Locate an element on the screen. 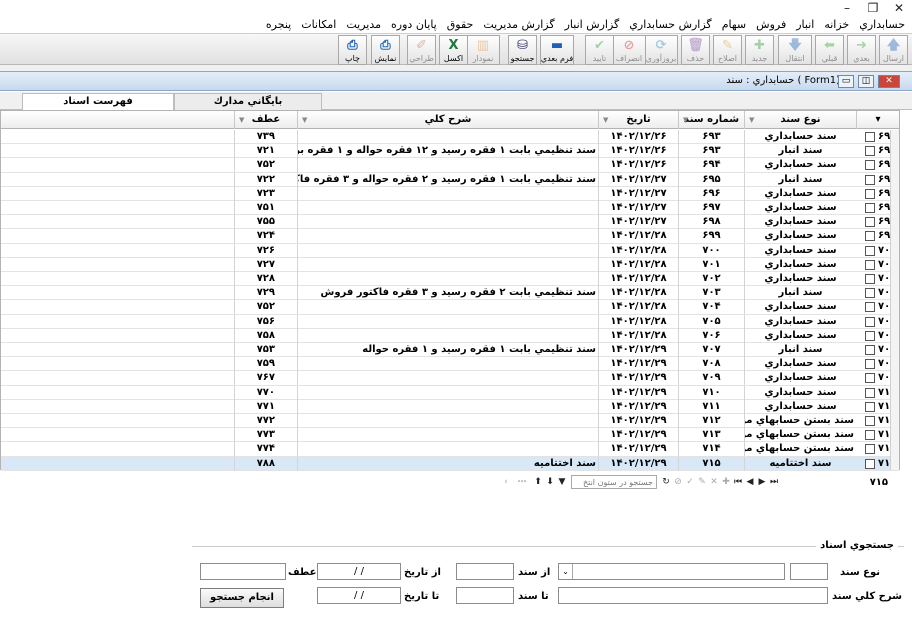  first-record-icon: ⏮ is located at coordinates (738, 482).